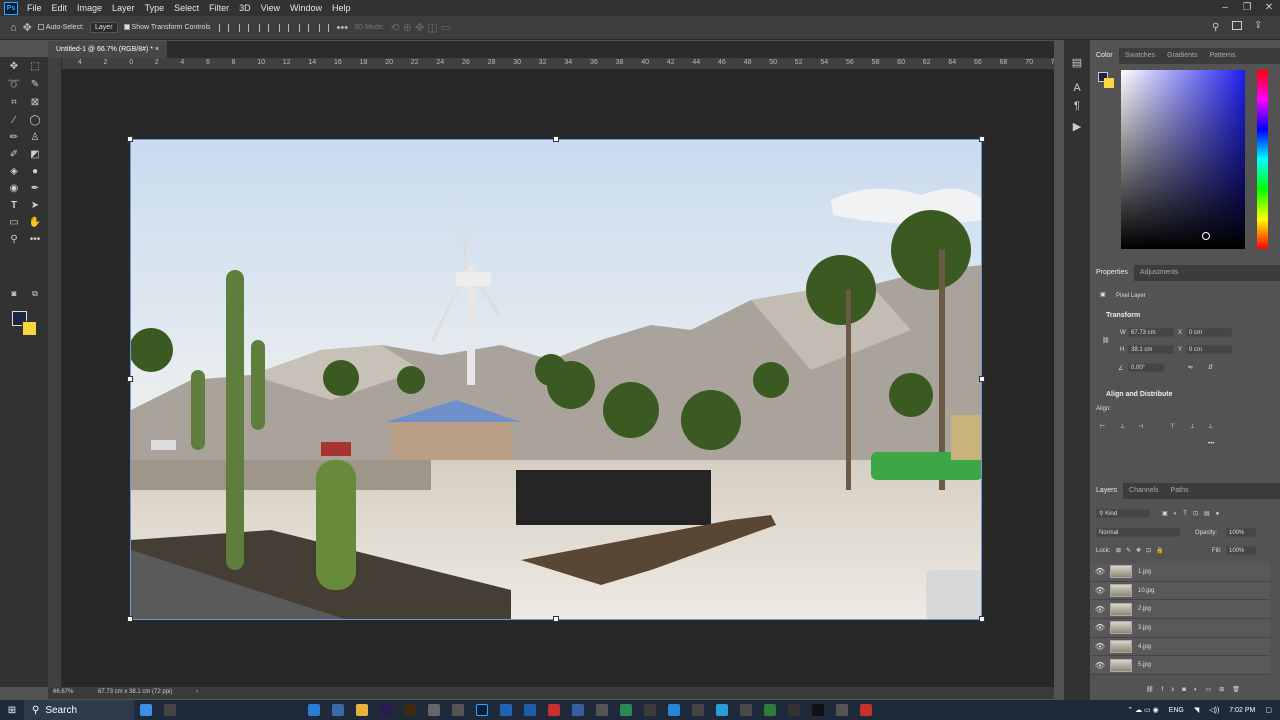 The height and width of the screenshot is (720, 1280). I want to click on pen-tool-icon: ✒, so click(35, 189).